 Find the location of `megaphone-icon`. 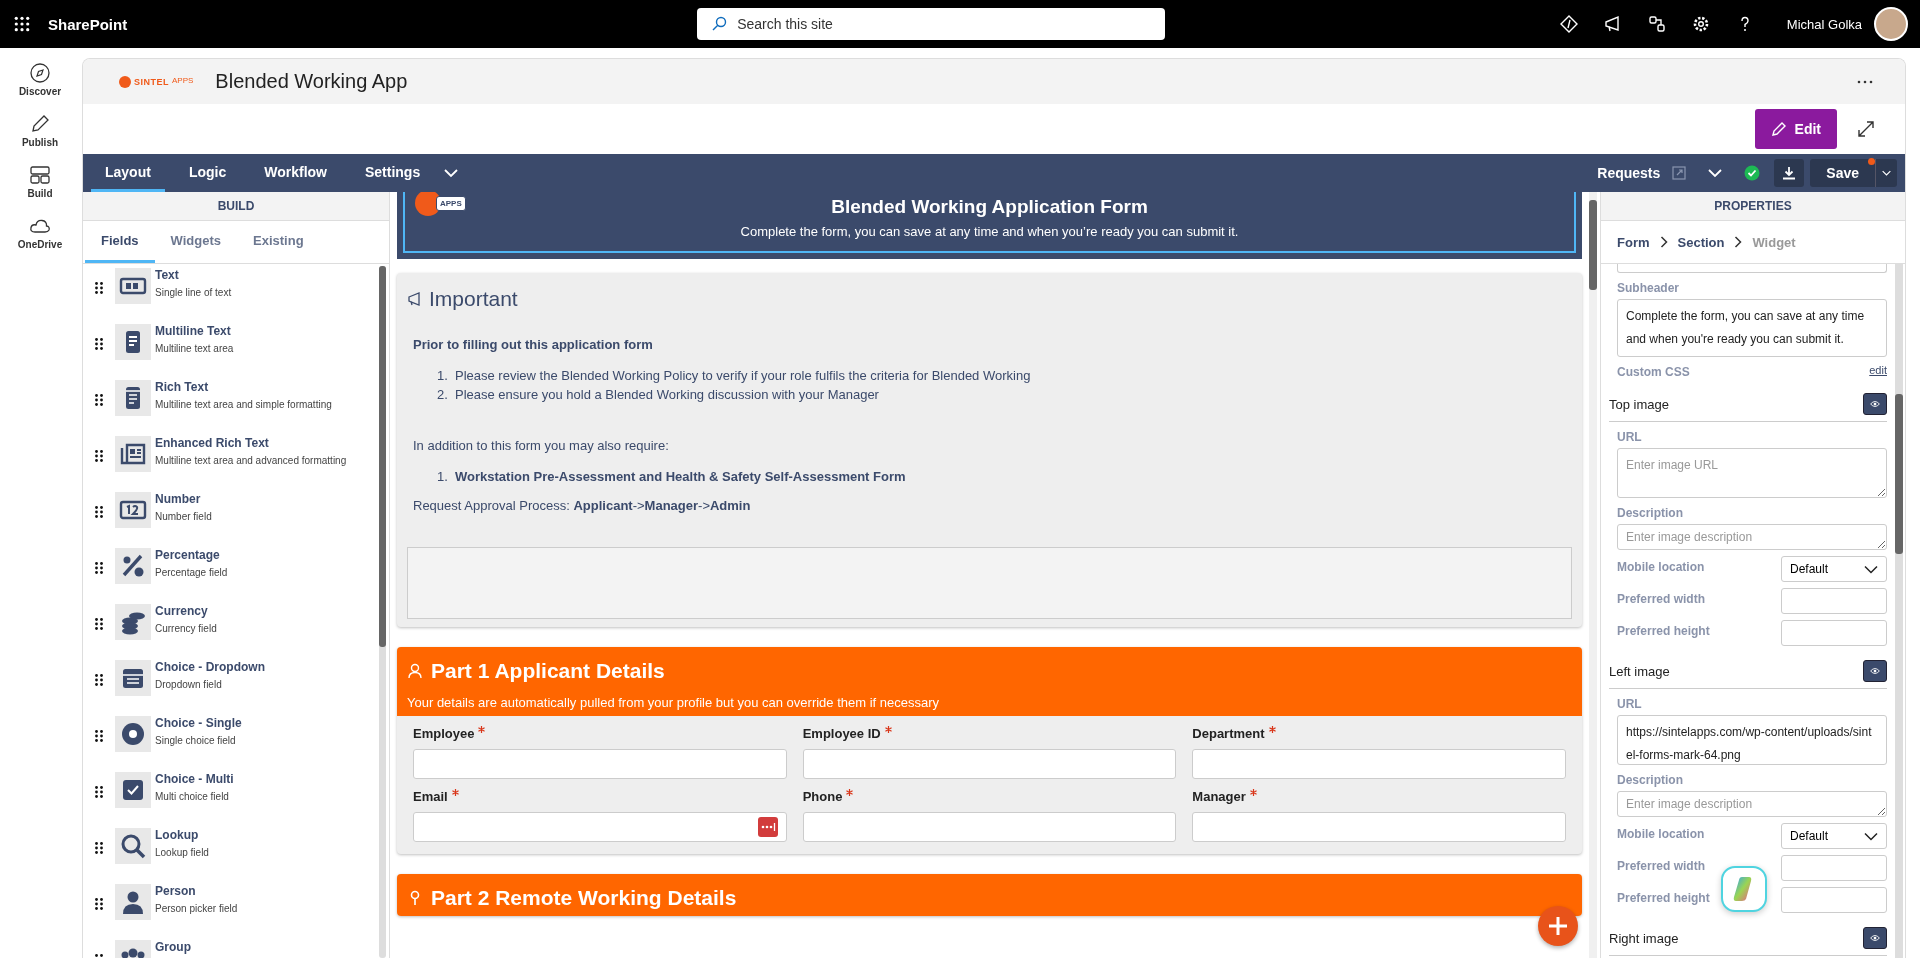

megaphone-icon is located at coordinates (415, 299).